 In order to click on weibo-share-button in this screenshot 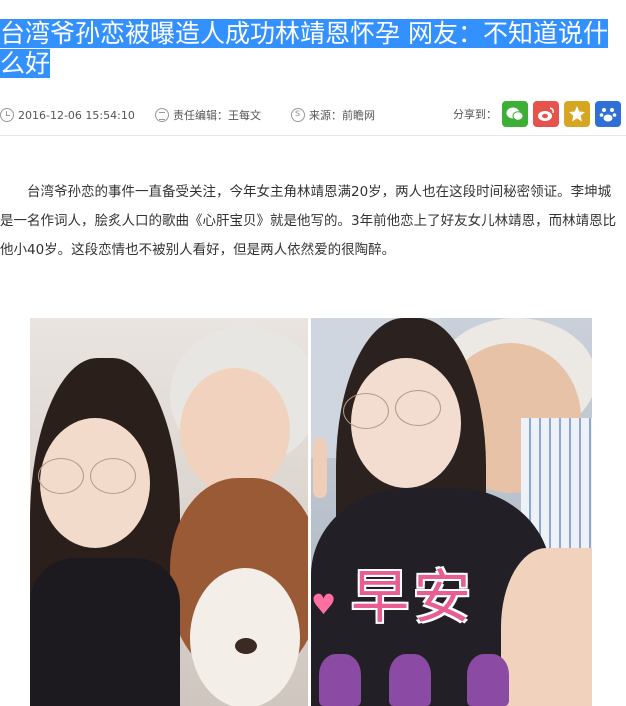, I will do `click(546, 114)`.